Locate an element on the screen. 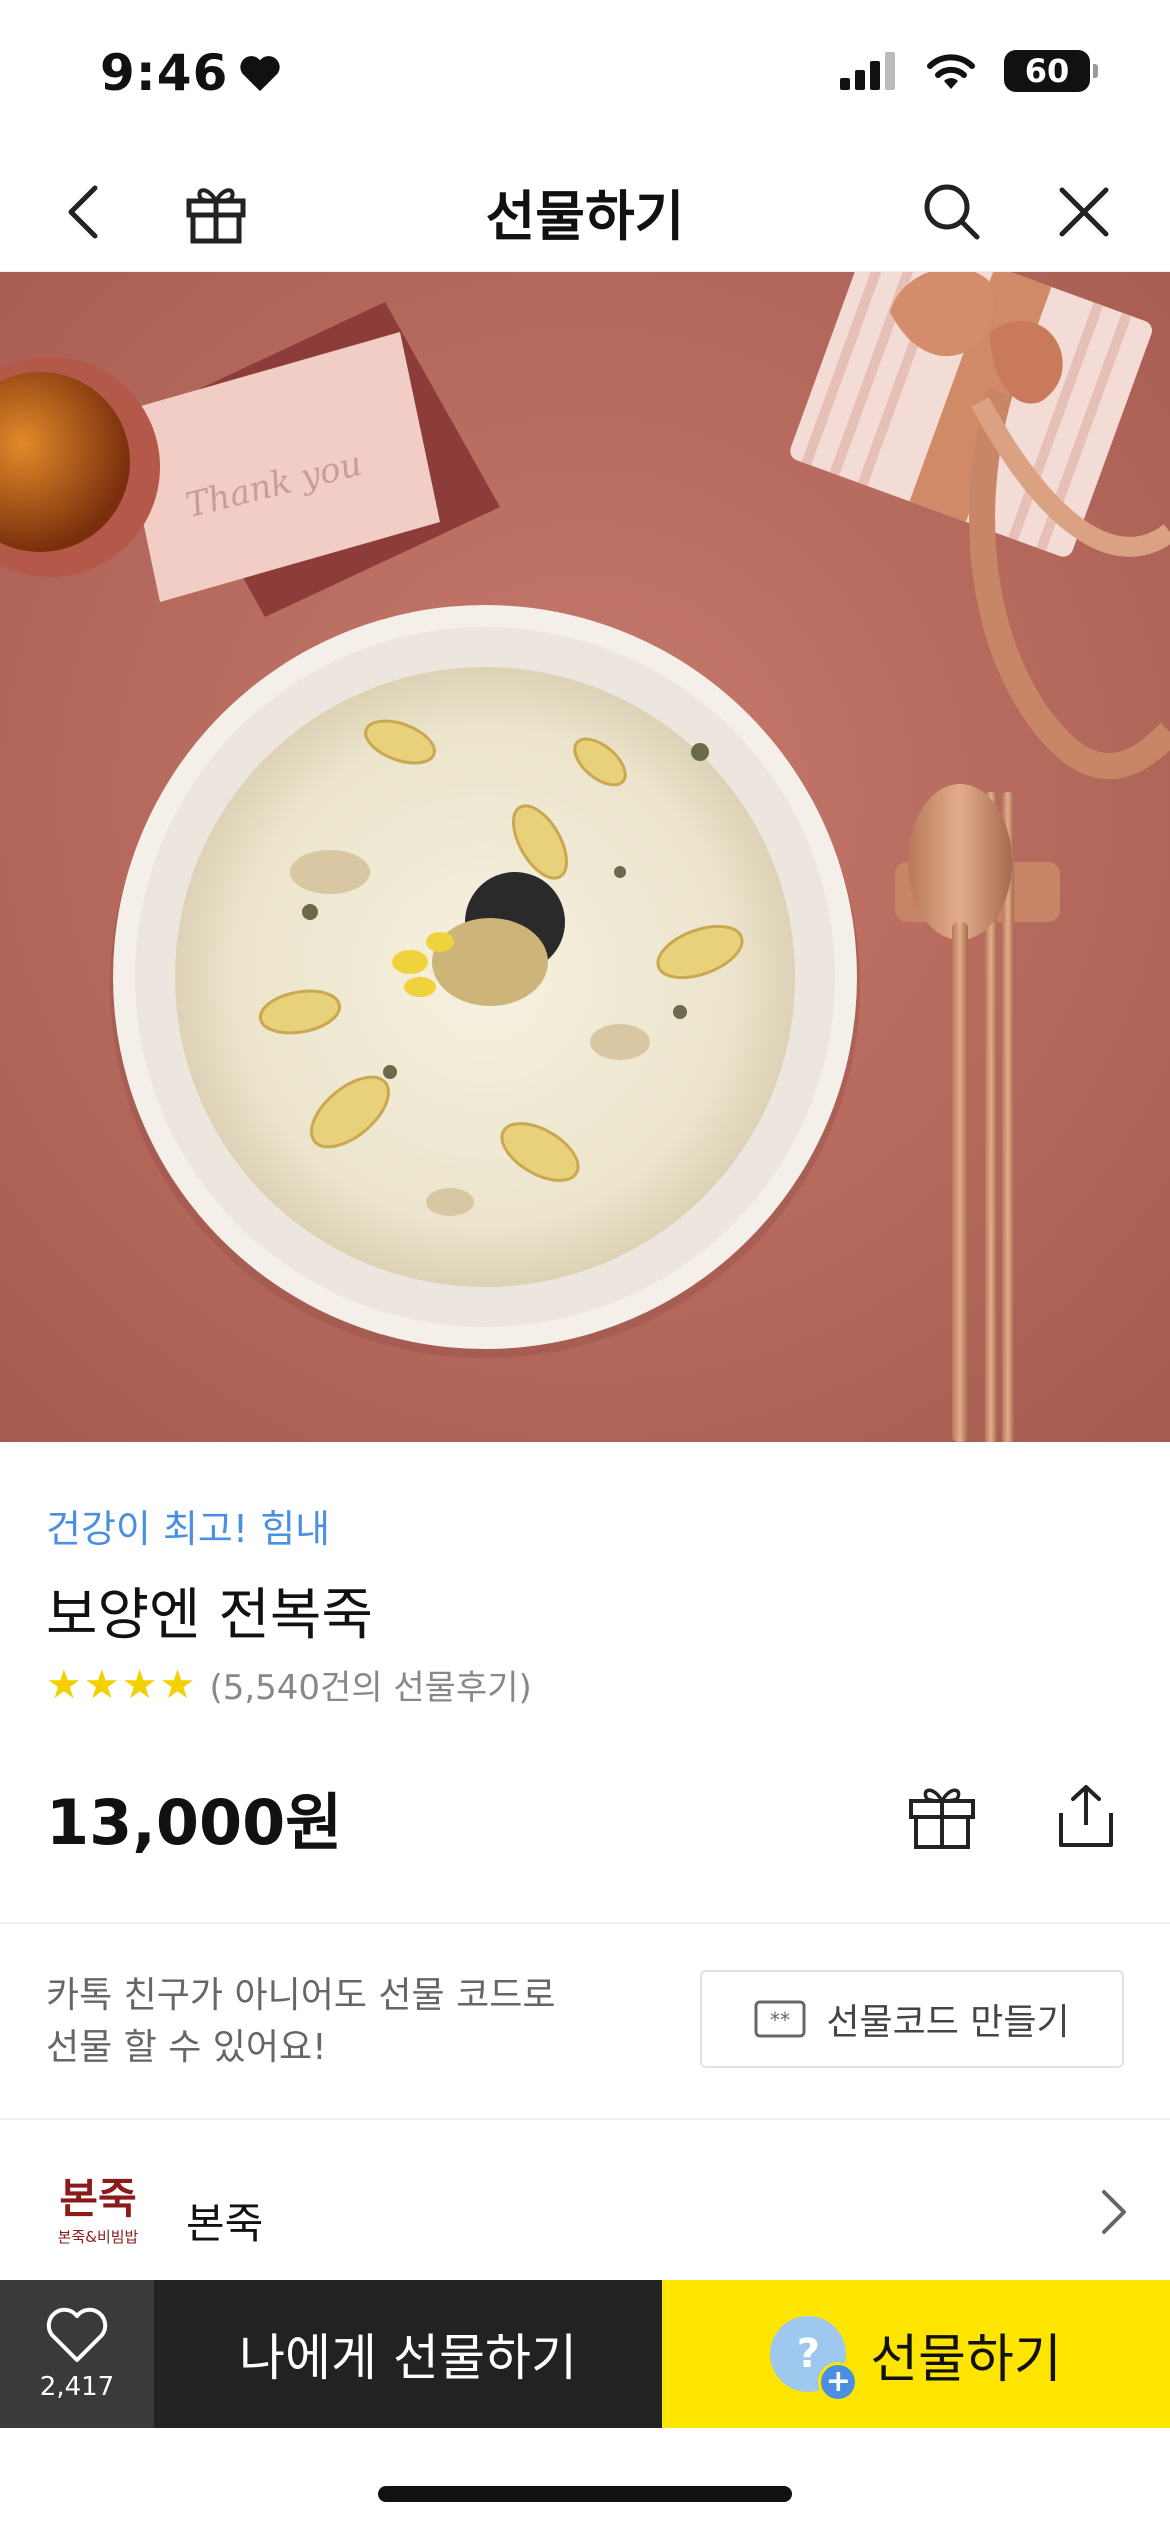  brand-logo: 본죽 본죽&비빔밥 is located at coordinates (98, 2216).